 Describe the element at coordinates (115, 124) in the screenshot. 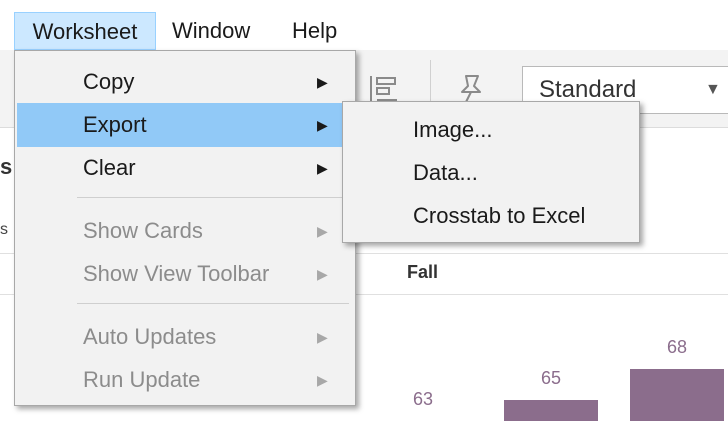

I see `menu-item-label: Export` at that location.